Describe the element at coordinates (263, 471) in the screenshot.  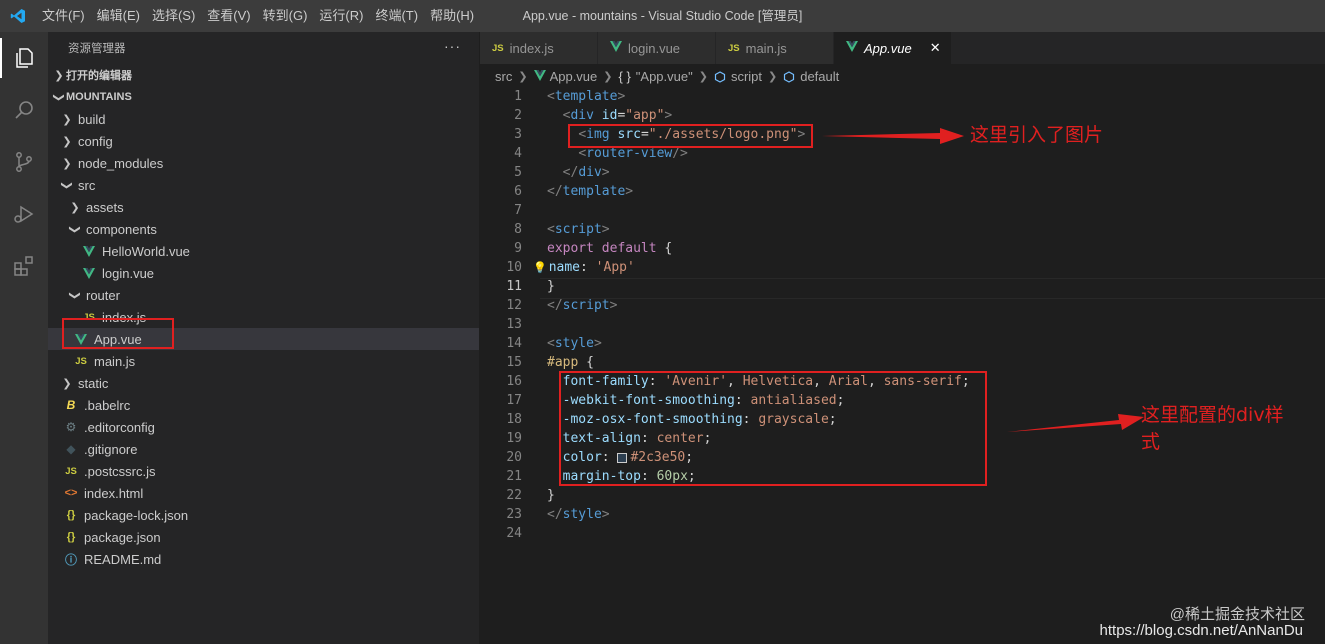
I see `tree-item: JS .postcssrc.js` at that location.